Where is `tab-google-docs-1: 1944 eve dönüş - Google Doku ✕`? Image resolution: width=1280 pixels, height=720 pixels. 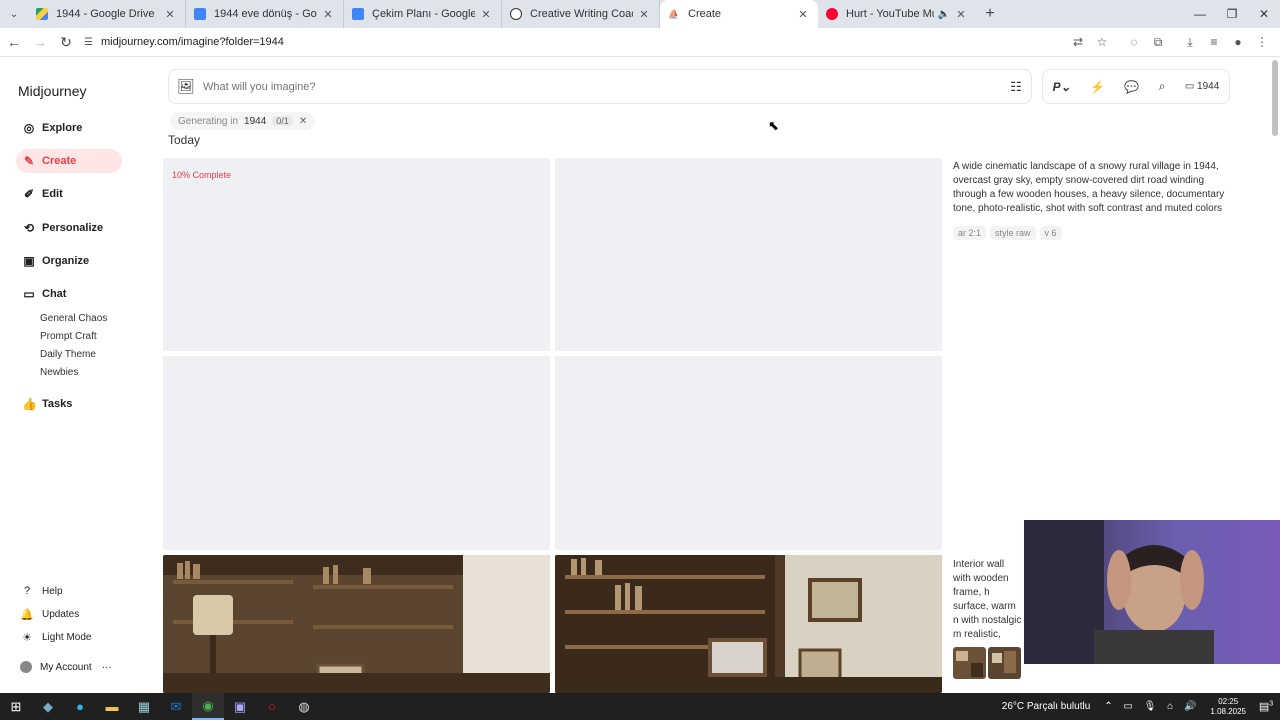
tab-google-docs-1: 1944 eve dönüş - Google Doku ✕ is located at coordinates (265, 14).